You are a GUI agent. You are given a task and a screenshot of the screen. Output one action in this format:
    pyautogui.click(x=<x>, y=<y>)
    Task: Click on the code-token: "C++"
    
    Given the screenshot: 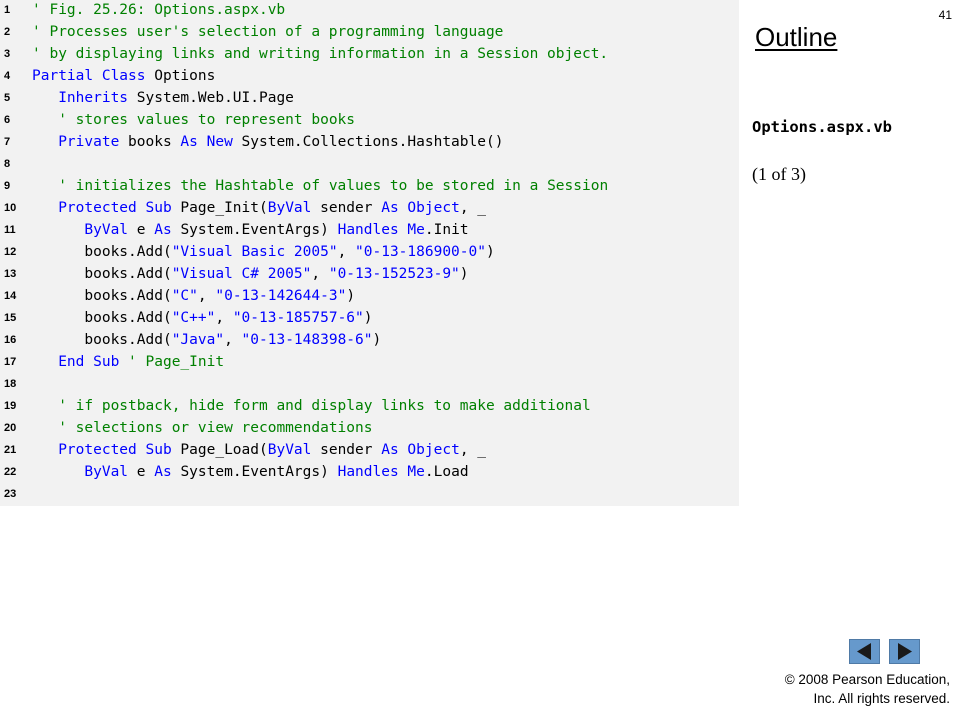 What is the action you would take?
    pyautogui.click(x=193, y=318)
    